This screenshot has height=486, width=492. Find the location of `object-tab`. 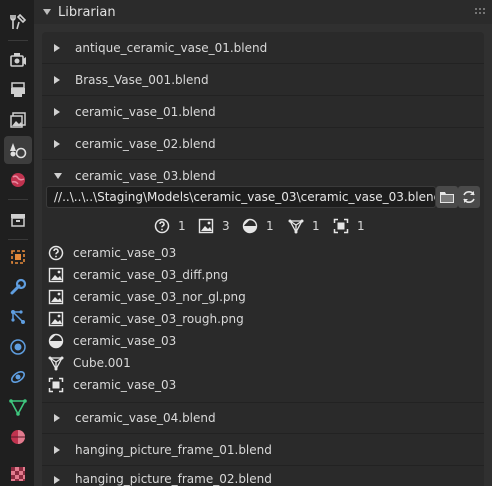

object-tab is located at coordinates (18, 257).